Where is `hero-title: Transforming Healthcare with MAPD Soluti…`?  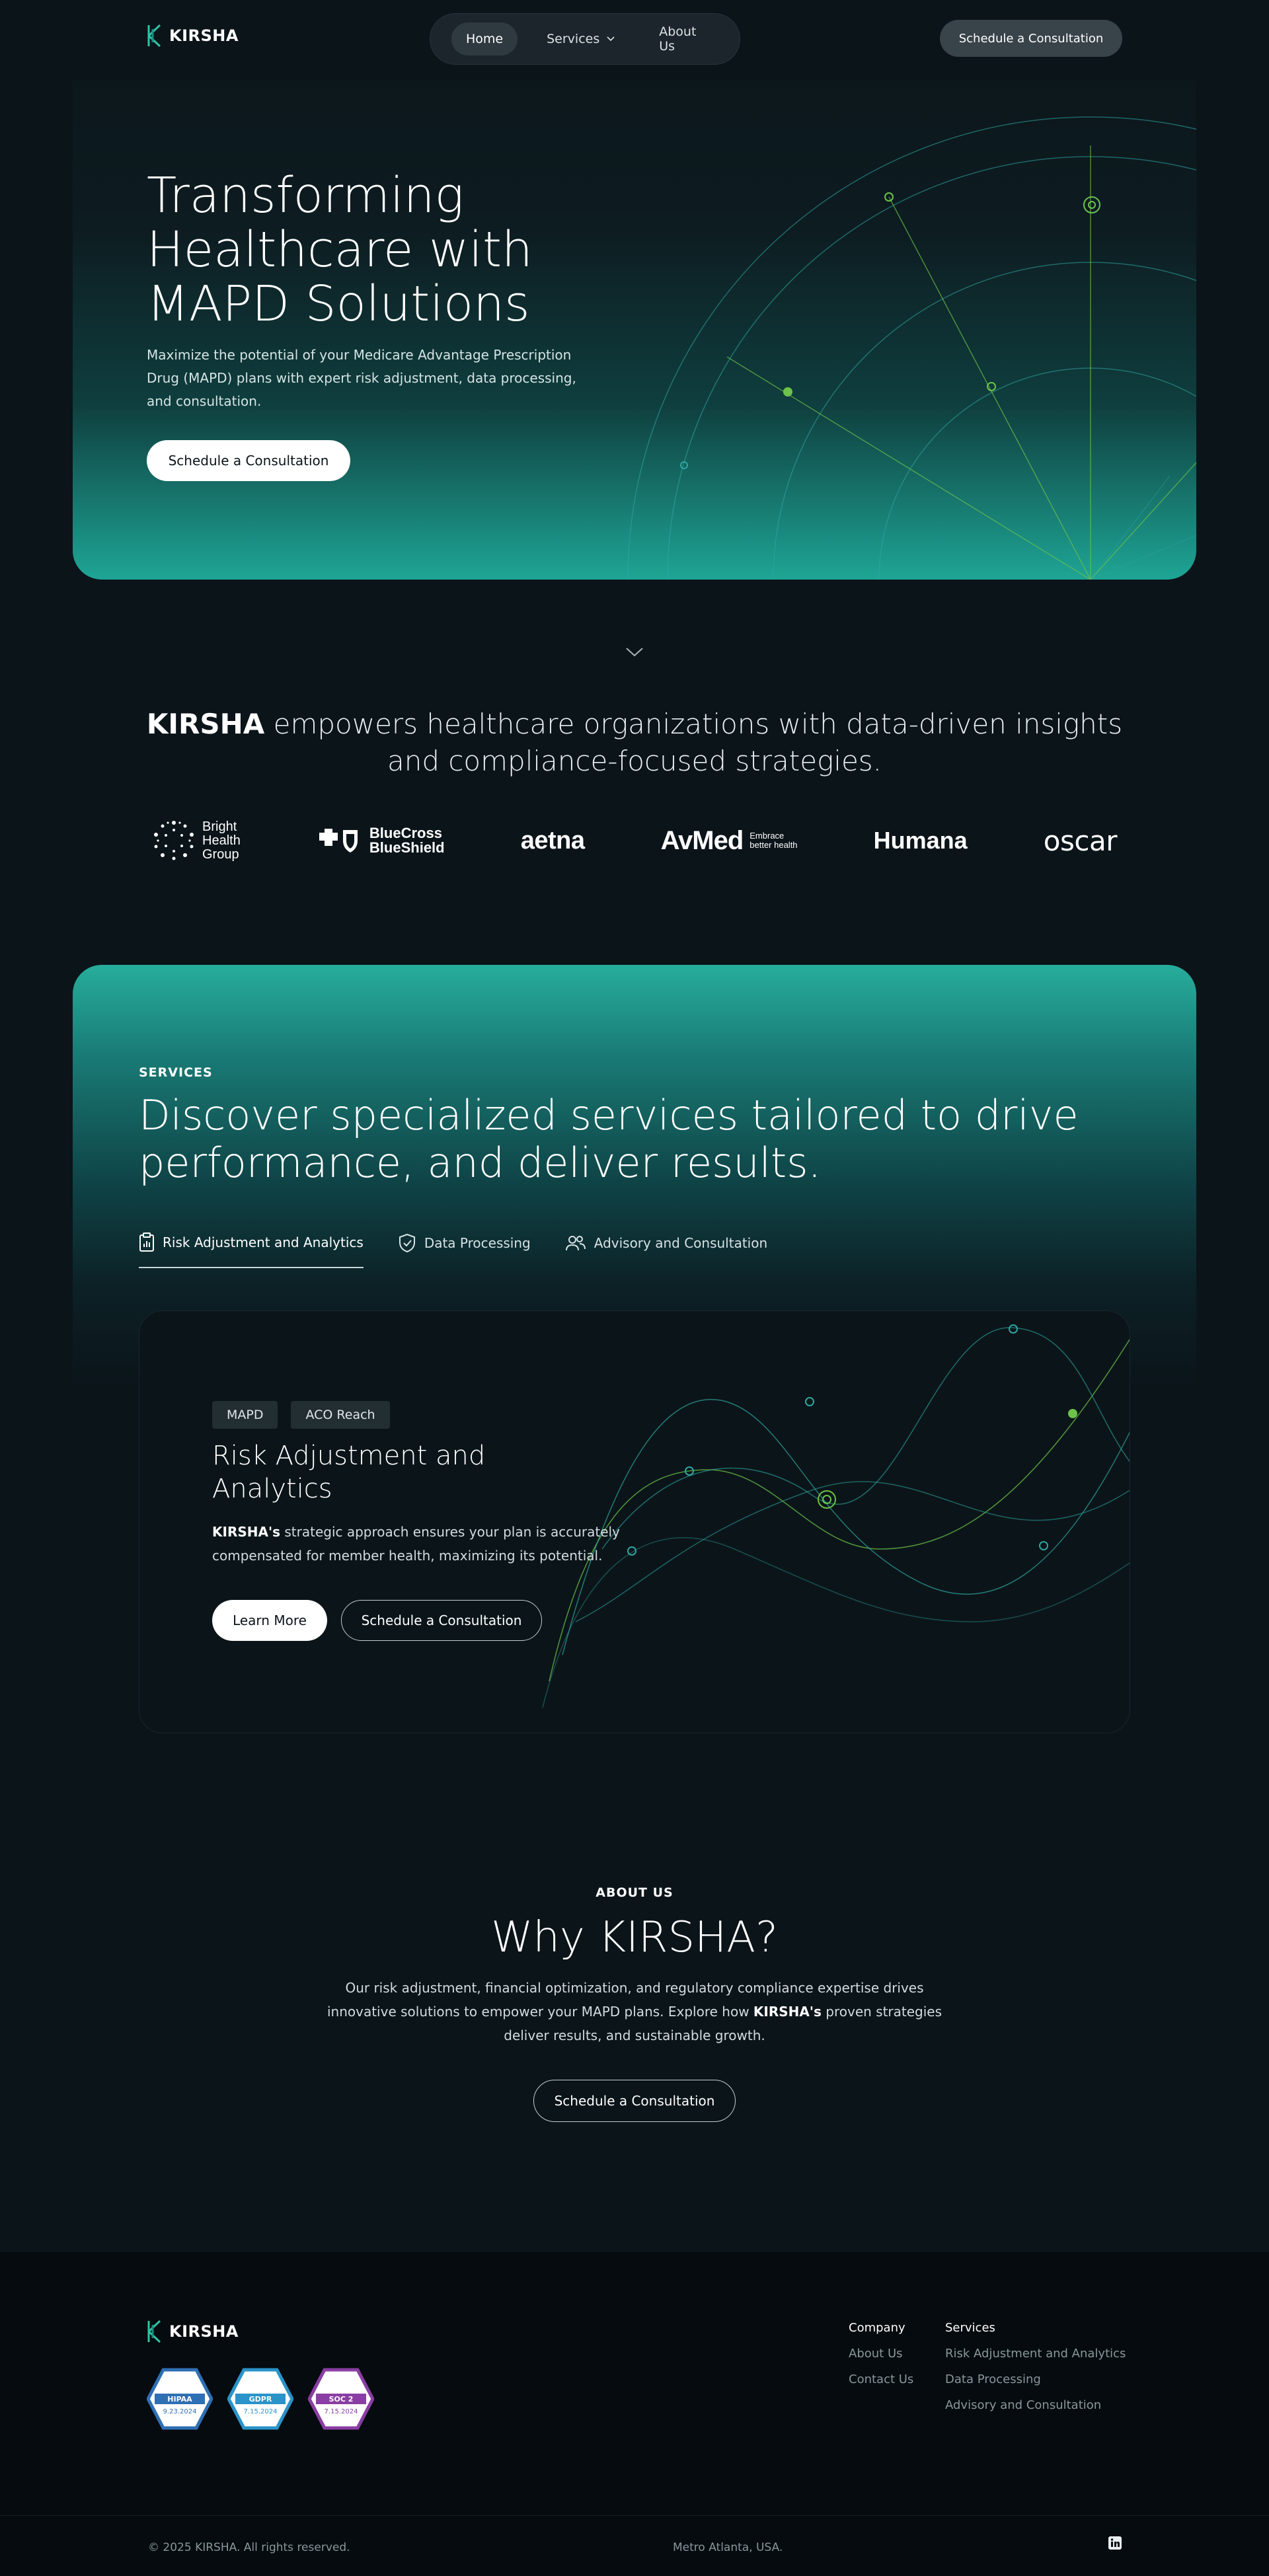
hero-title: Transforming Healthcare with MAPD Soluti… is located at coordinates (340, 249).